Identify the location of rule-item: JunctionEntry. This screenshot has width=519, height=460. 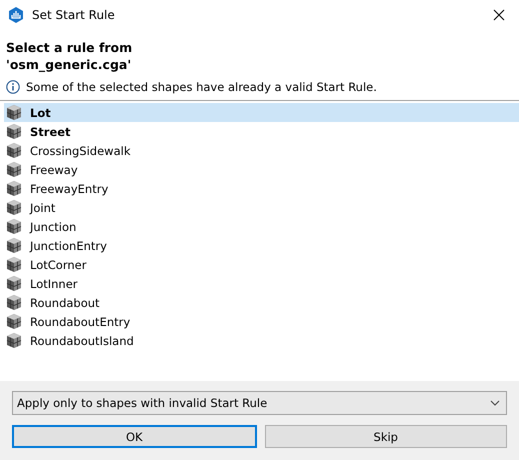
(261, 245).